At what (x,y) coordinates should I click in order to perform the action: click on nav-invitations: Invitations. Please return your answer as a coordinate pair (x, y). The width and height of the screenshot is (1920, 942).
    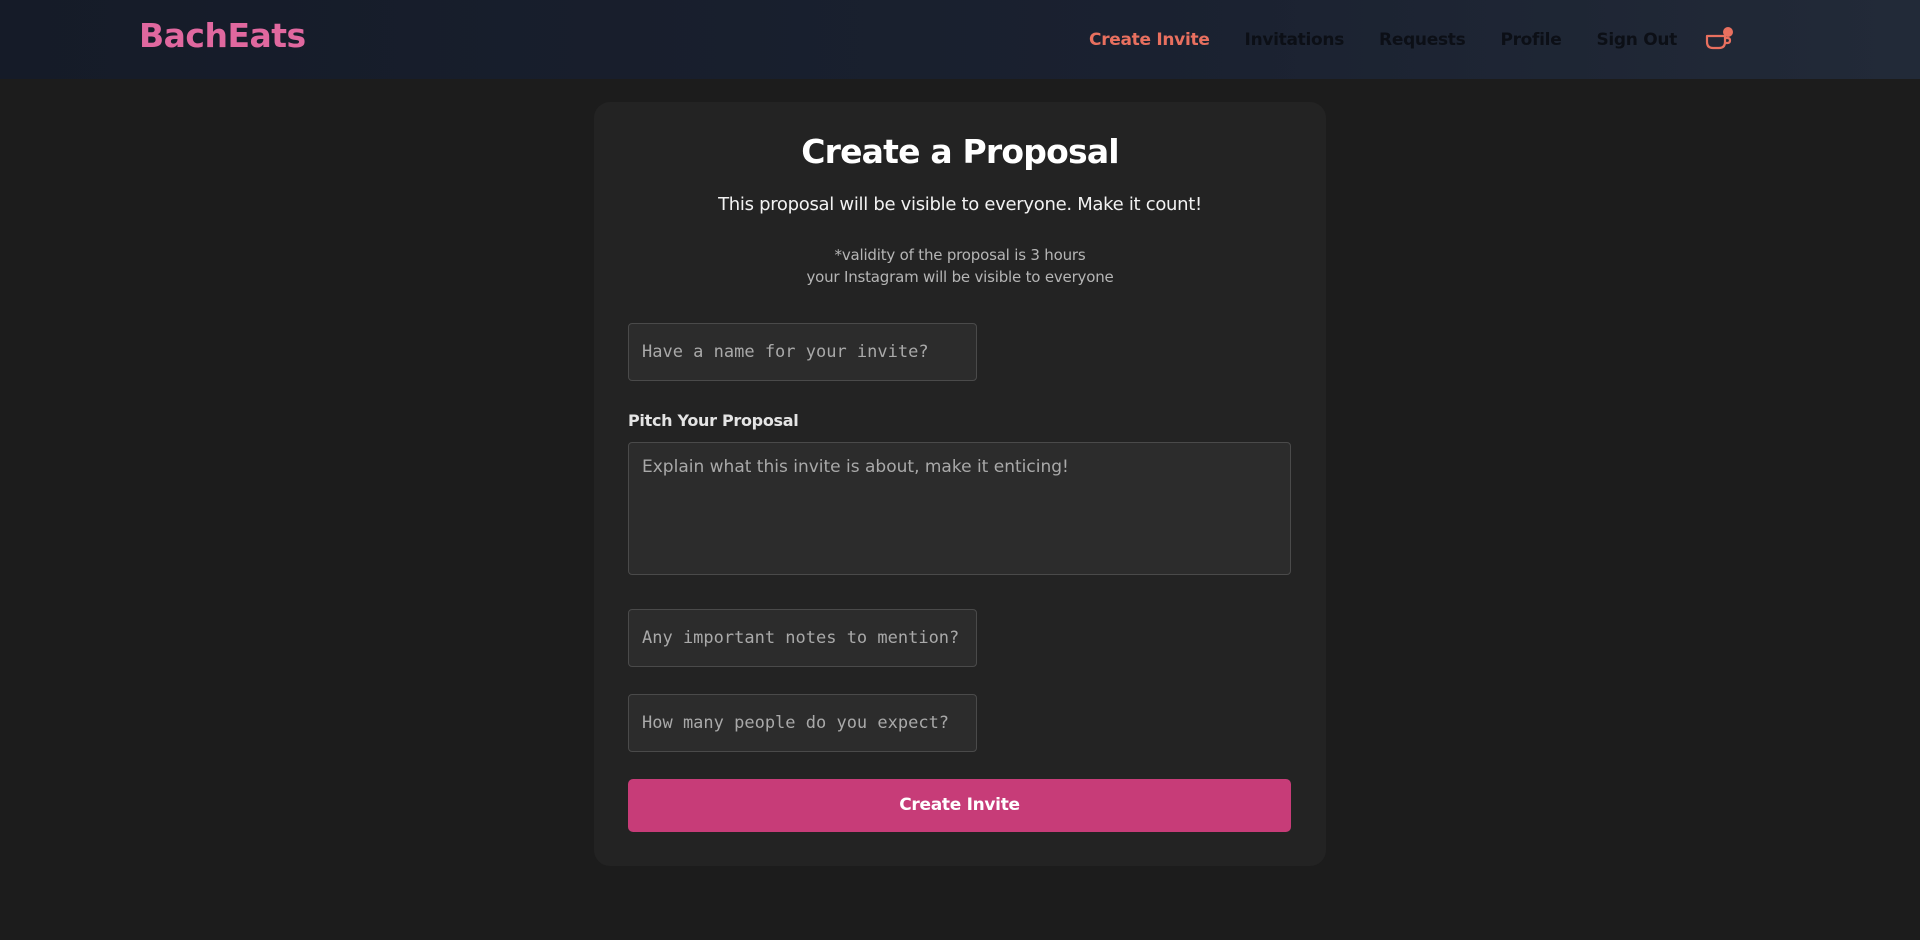
    Looking at the image, I should click on (1295, 40).